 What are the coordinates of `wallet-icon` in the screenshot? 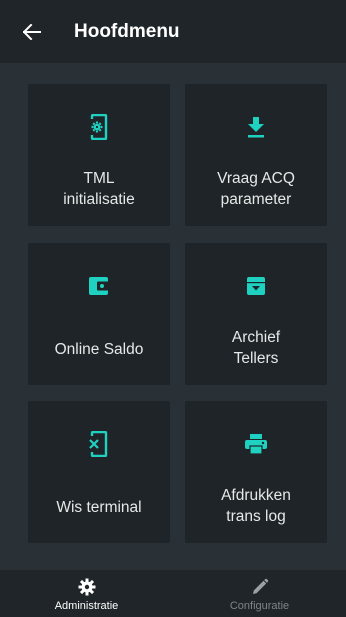 It's located at (99, 286).